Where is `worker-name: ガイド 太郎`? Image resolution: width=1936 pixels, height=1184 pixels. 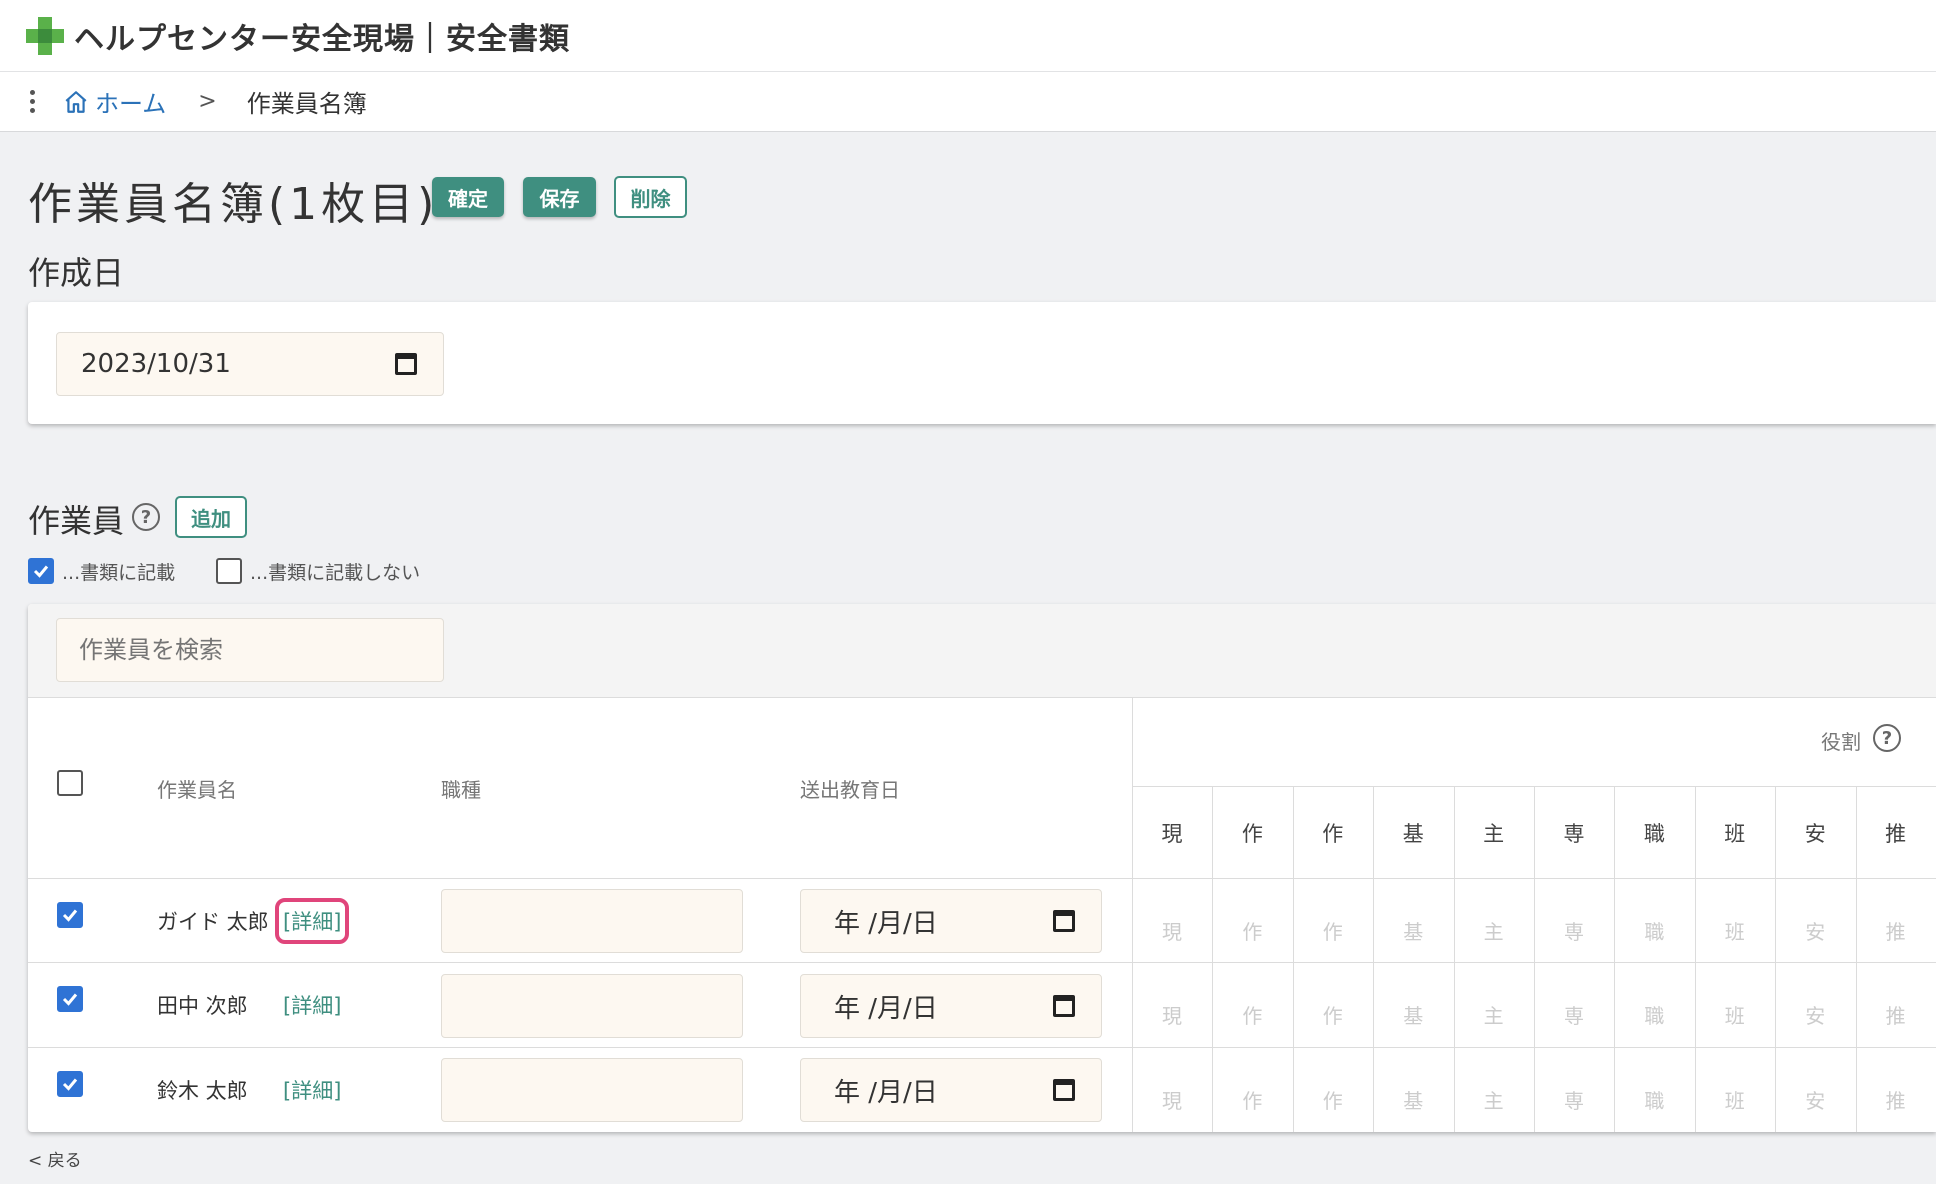 worker-name: ガイド 太郎 is located at coordinates (213, 922).